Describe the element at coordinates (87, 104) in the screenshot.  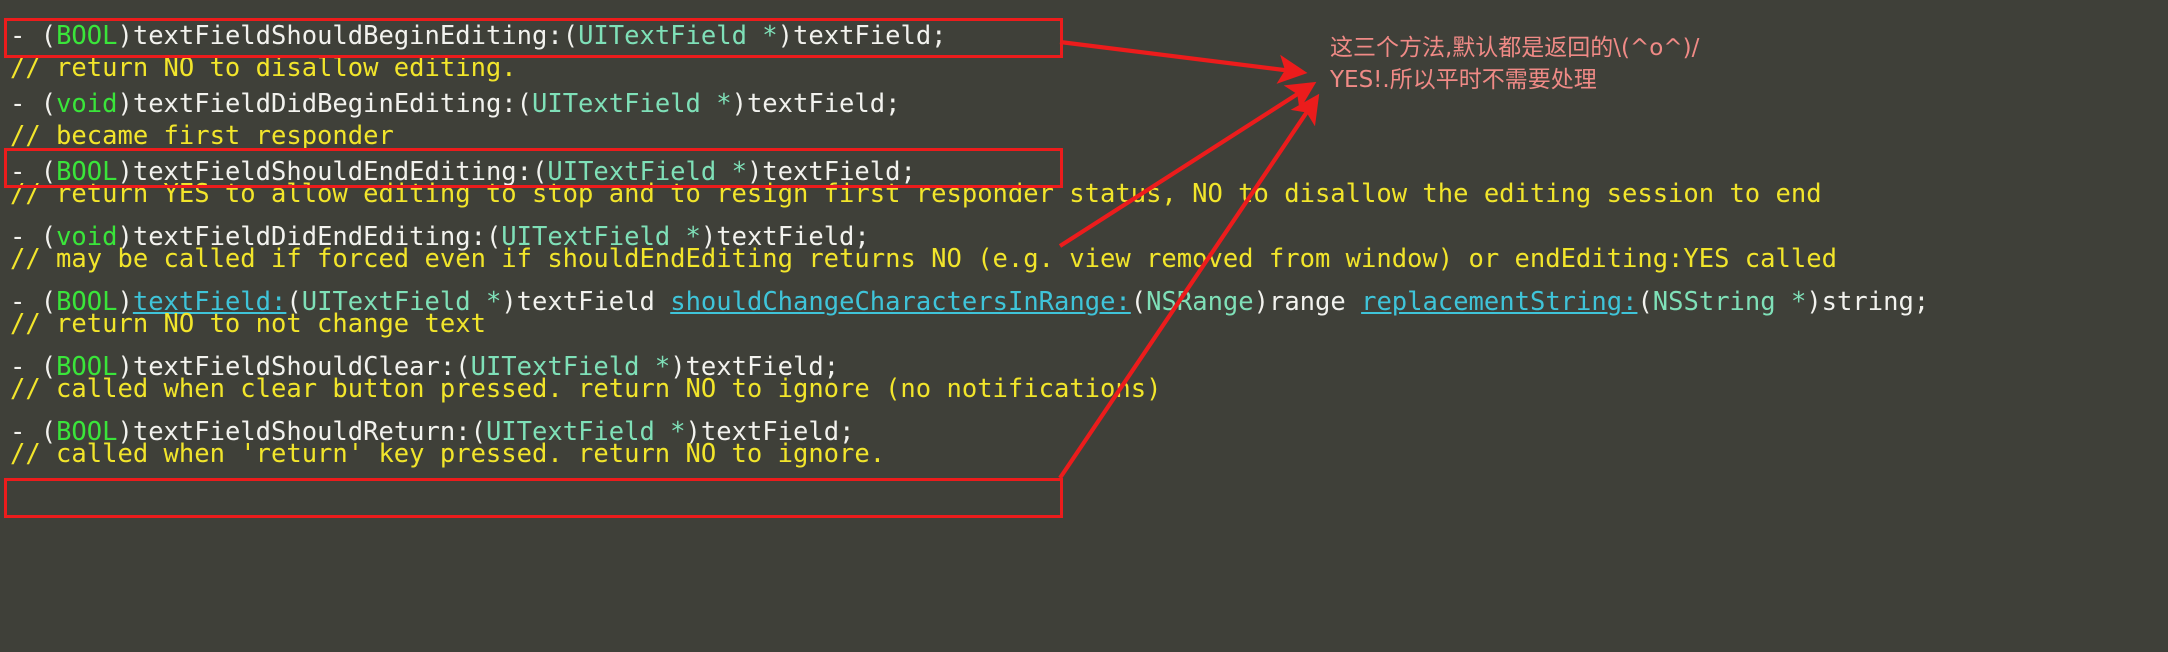
I see `code-token: void` at that location.